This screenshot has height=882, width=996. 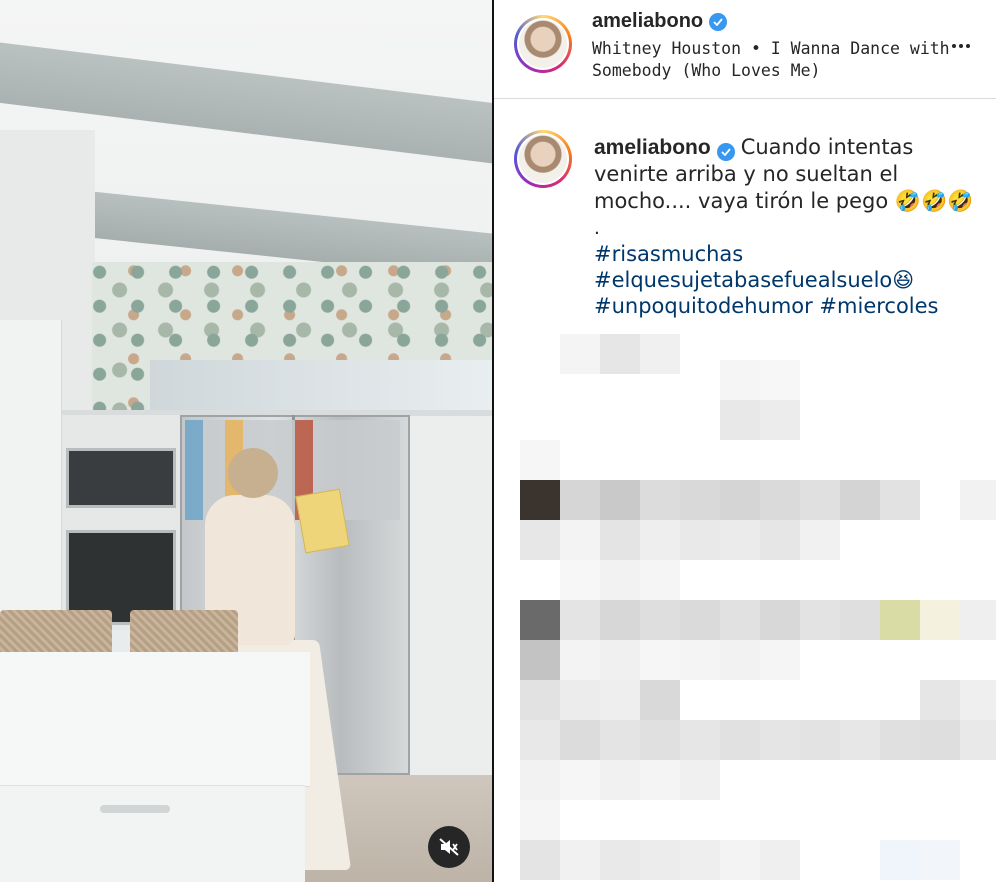 What do you see at coordinates (152, 833) in the screenshot?
I see `video-frame-island` at bounding box center [152, 833].